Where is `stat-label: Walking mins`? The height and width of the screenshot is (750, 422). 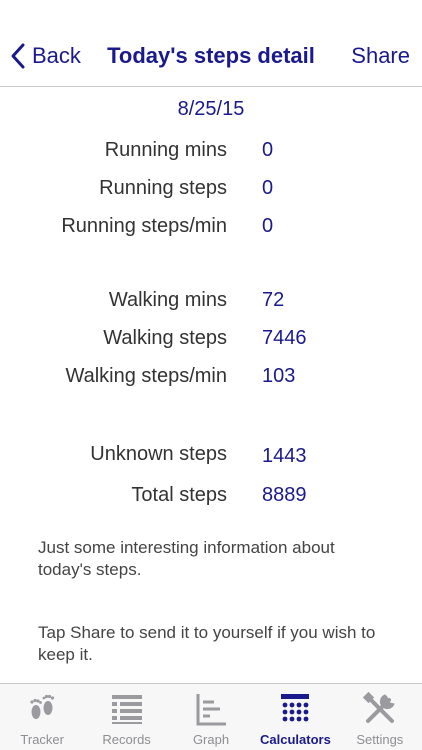 stat-label: Walking mins is located at coordinates (167, 300).